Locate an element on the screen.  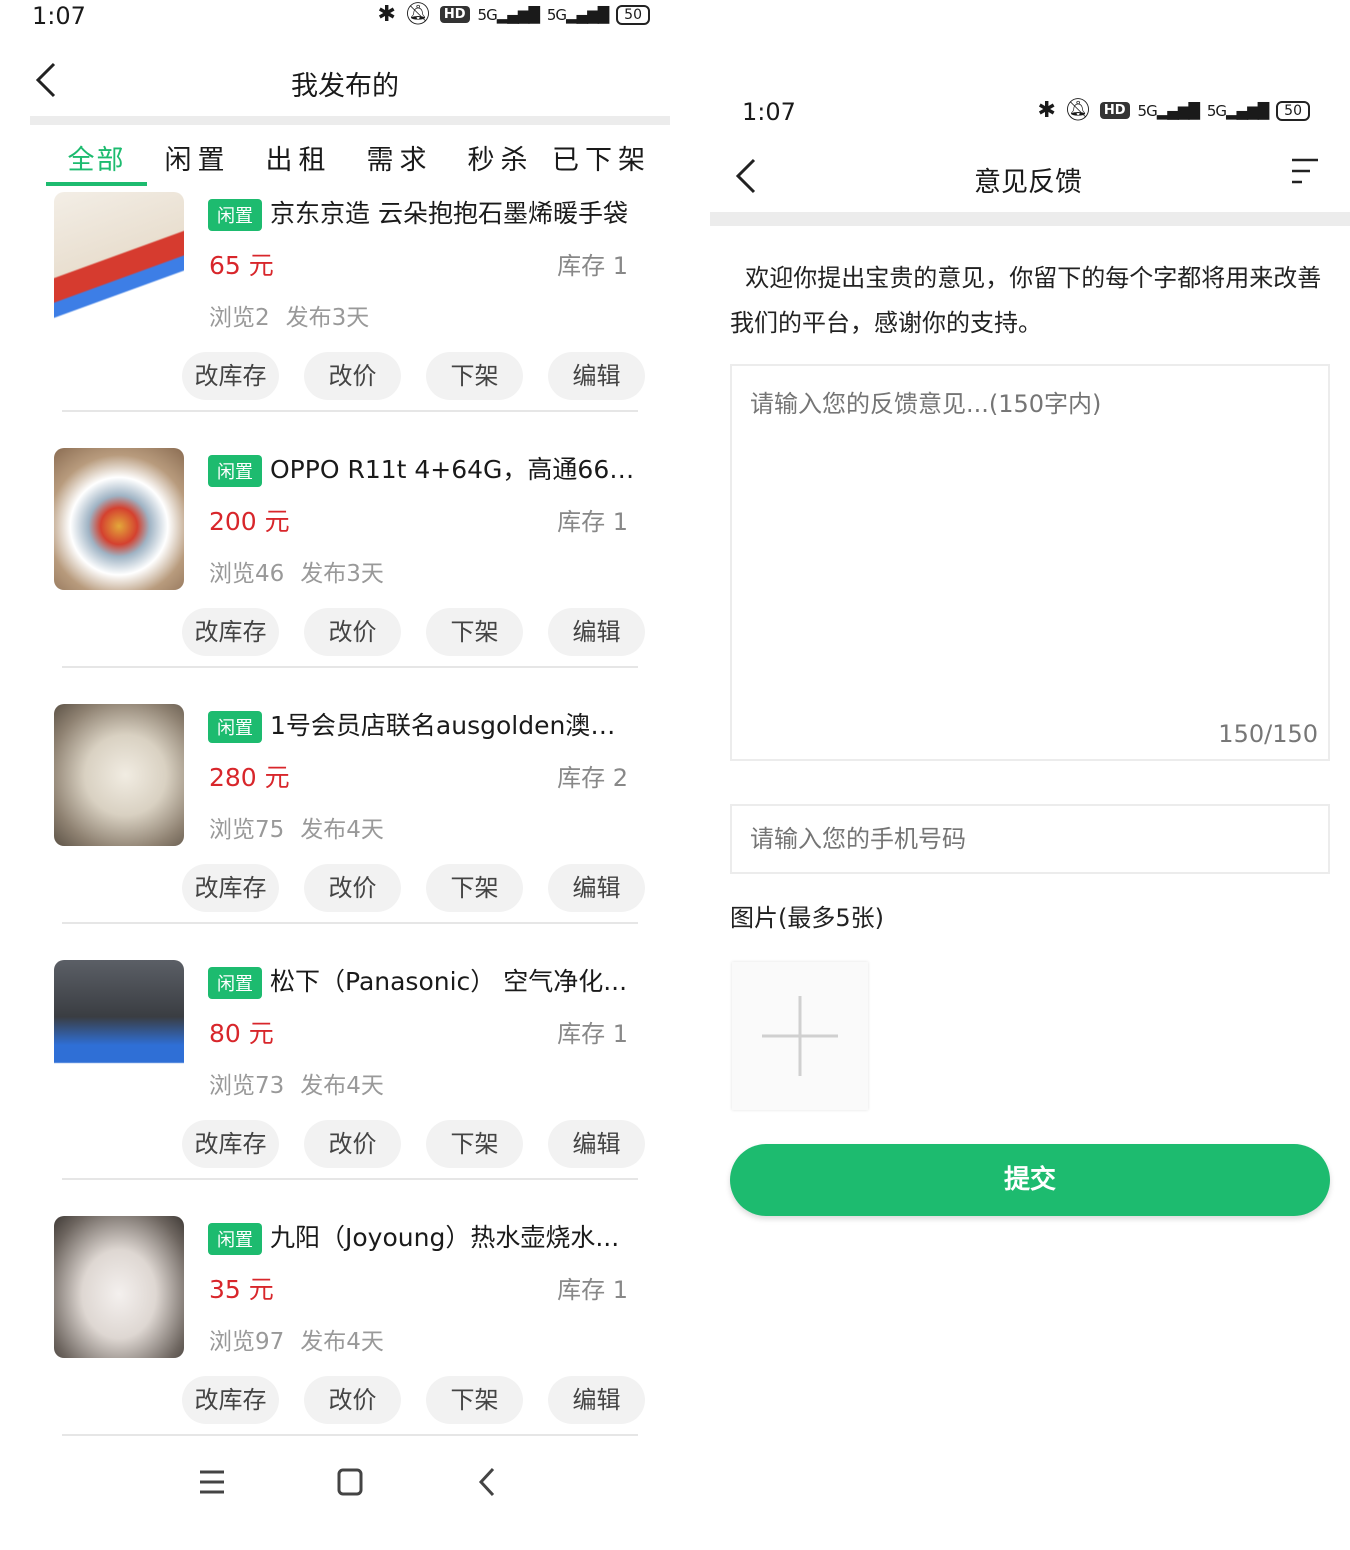
item-price: 80 元 is located at coordinates (241, 1033).